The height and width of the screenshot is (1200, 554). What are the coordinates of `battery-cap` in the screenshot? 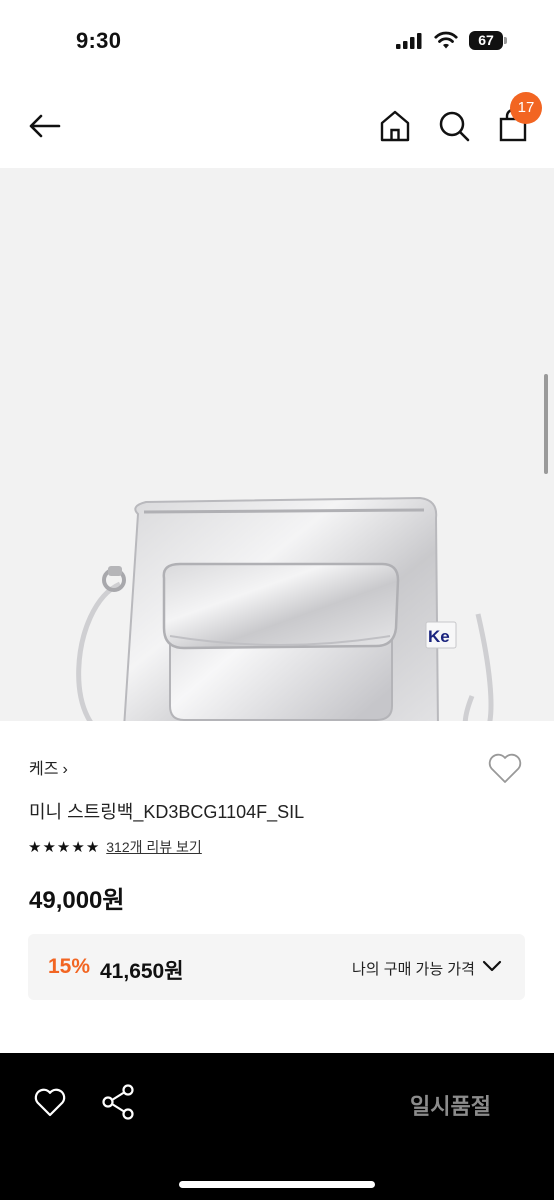 It's located at (505, 40).